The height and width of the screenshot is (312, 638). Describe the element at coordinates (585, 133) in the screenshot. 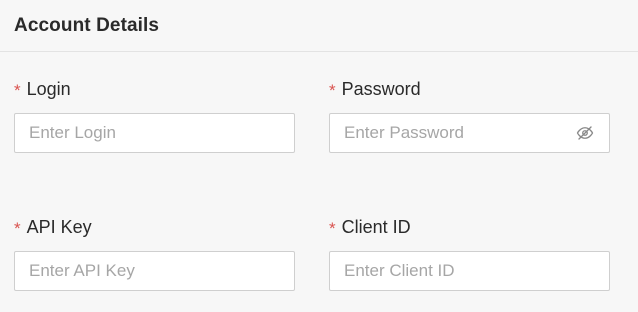

I see `eye-off-icon` at that location.